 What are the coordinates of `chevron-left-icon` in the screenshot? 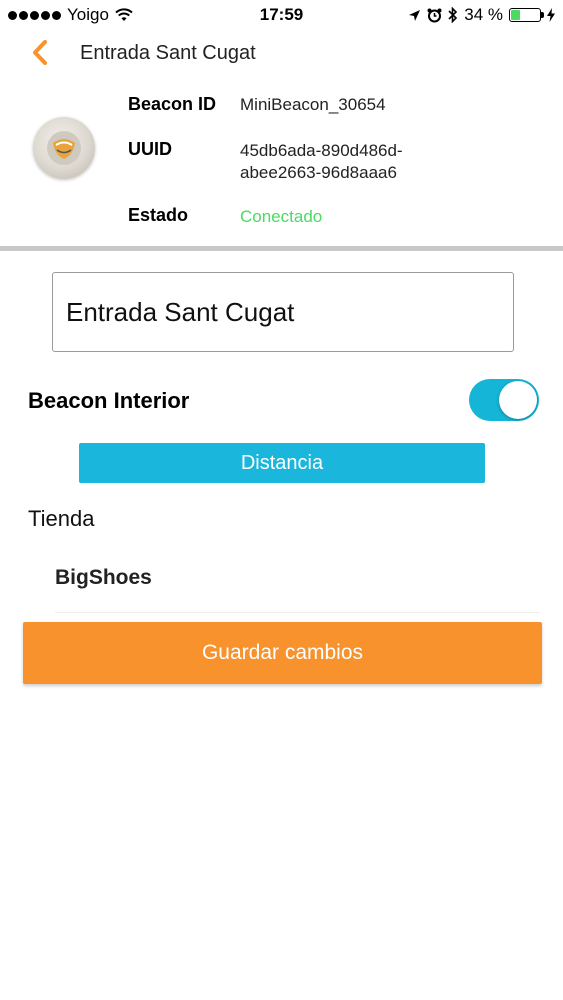 It's located at (40, 52).